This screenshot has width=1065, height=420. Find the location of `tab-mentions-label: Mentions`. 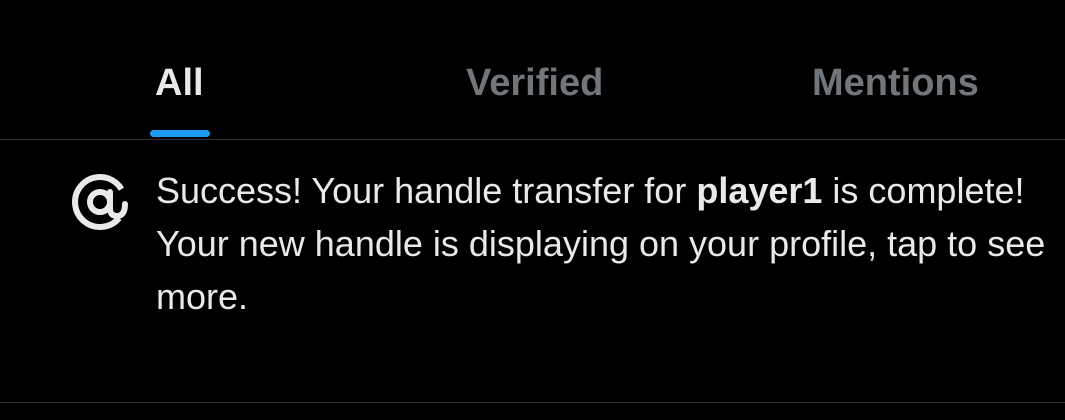

tab-mentions-label: Mentions is located at coordinates (895, 83).